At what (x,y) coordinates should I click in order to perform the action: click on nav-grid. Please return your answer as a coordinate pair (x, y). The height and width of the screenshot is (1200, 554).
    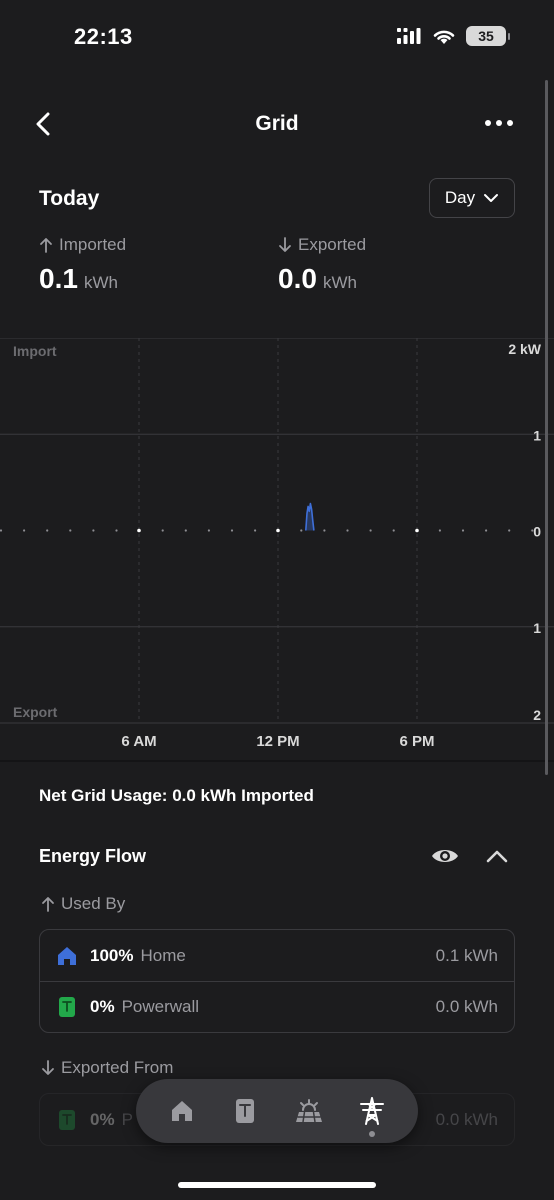
    Looking at the image, I should click on (372, 1114).